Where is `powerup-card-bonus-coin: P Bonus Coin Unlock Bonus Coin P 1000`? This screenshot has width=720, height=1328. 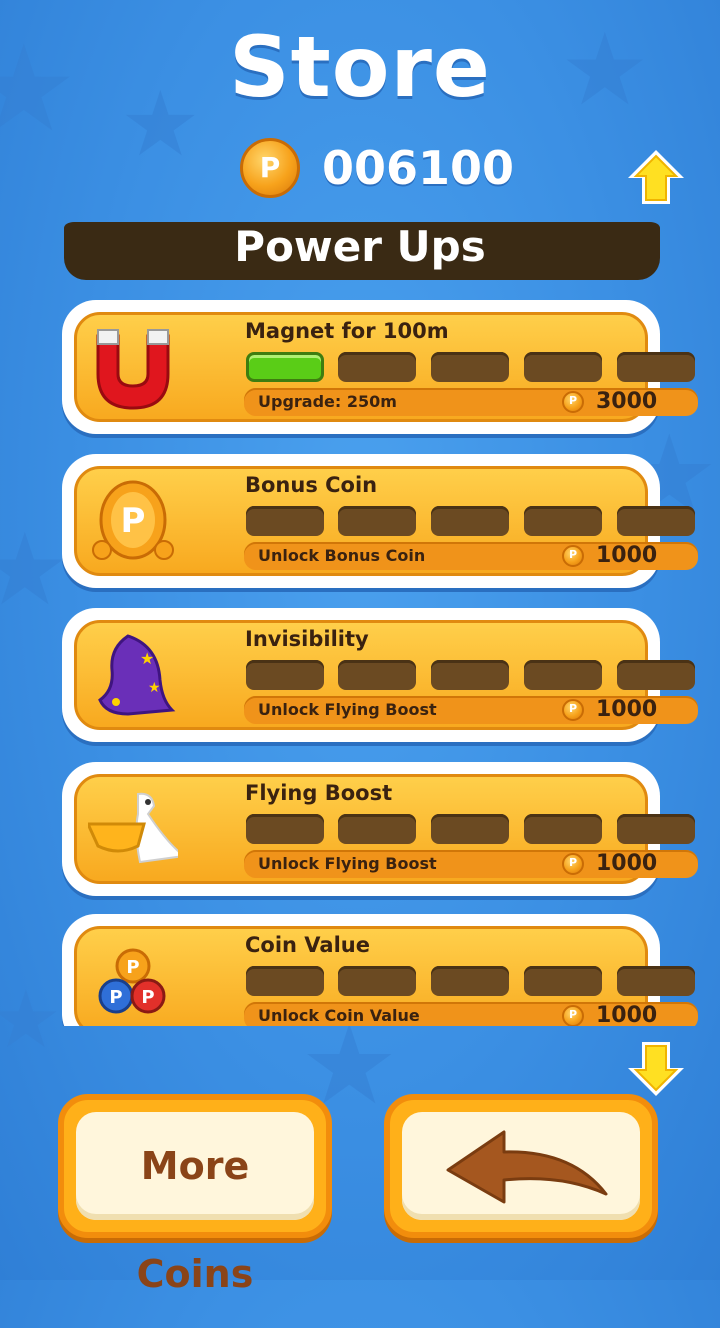 powerup-card-bonus-coin: P Bonus Coin Unlock Bonus Coin P 1000 is located at coordinates (380, 521).